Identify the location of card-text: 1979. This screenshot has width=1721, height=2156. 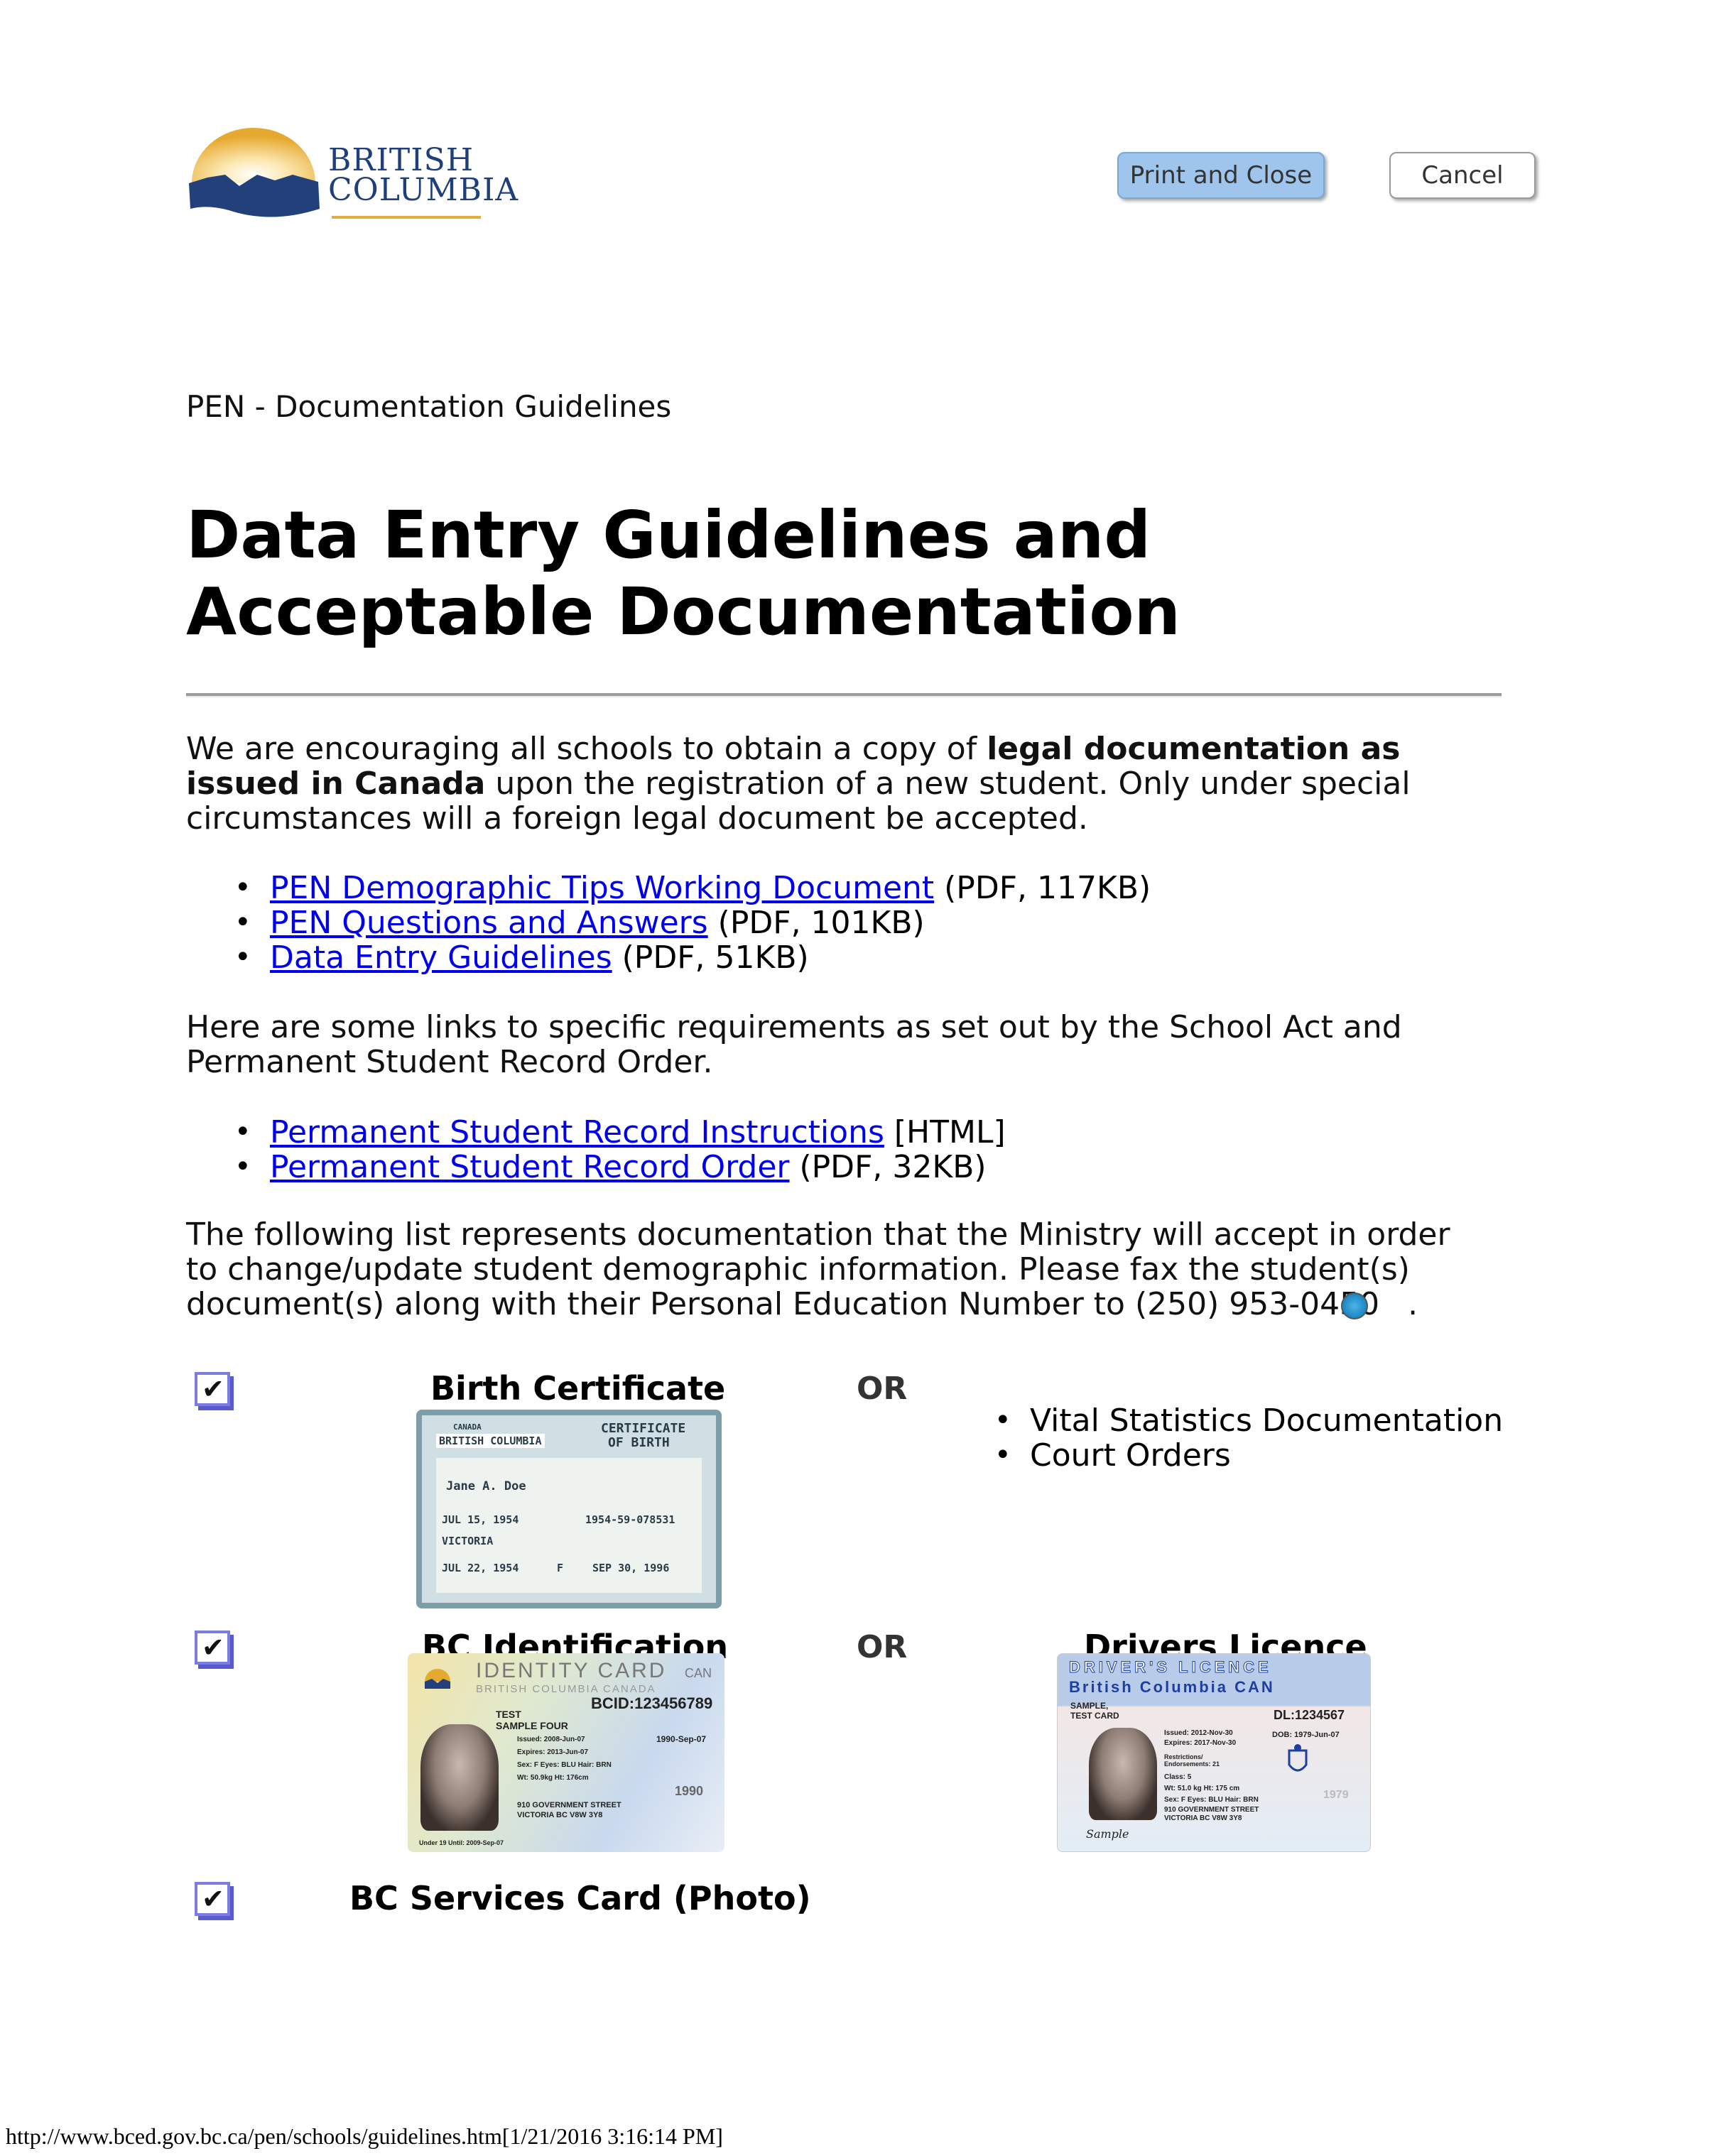
(1336, 1795).